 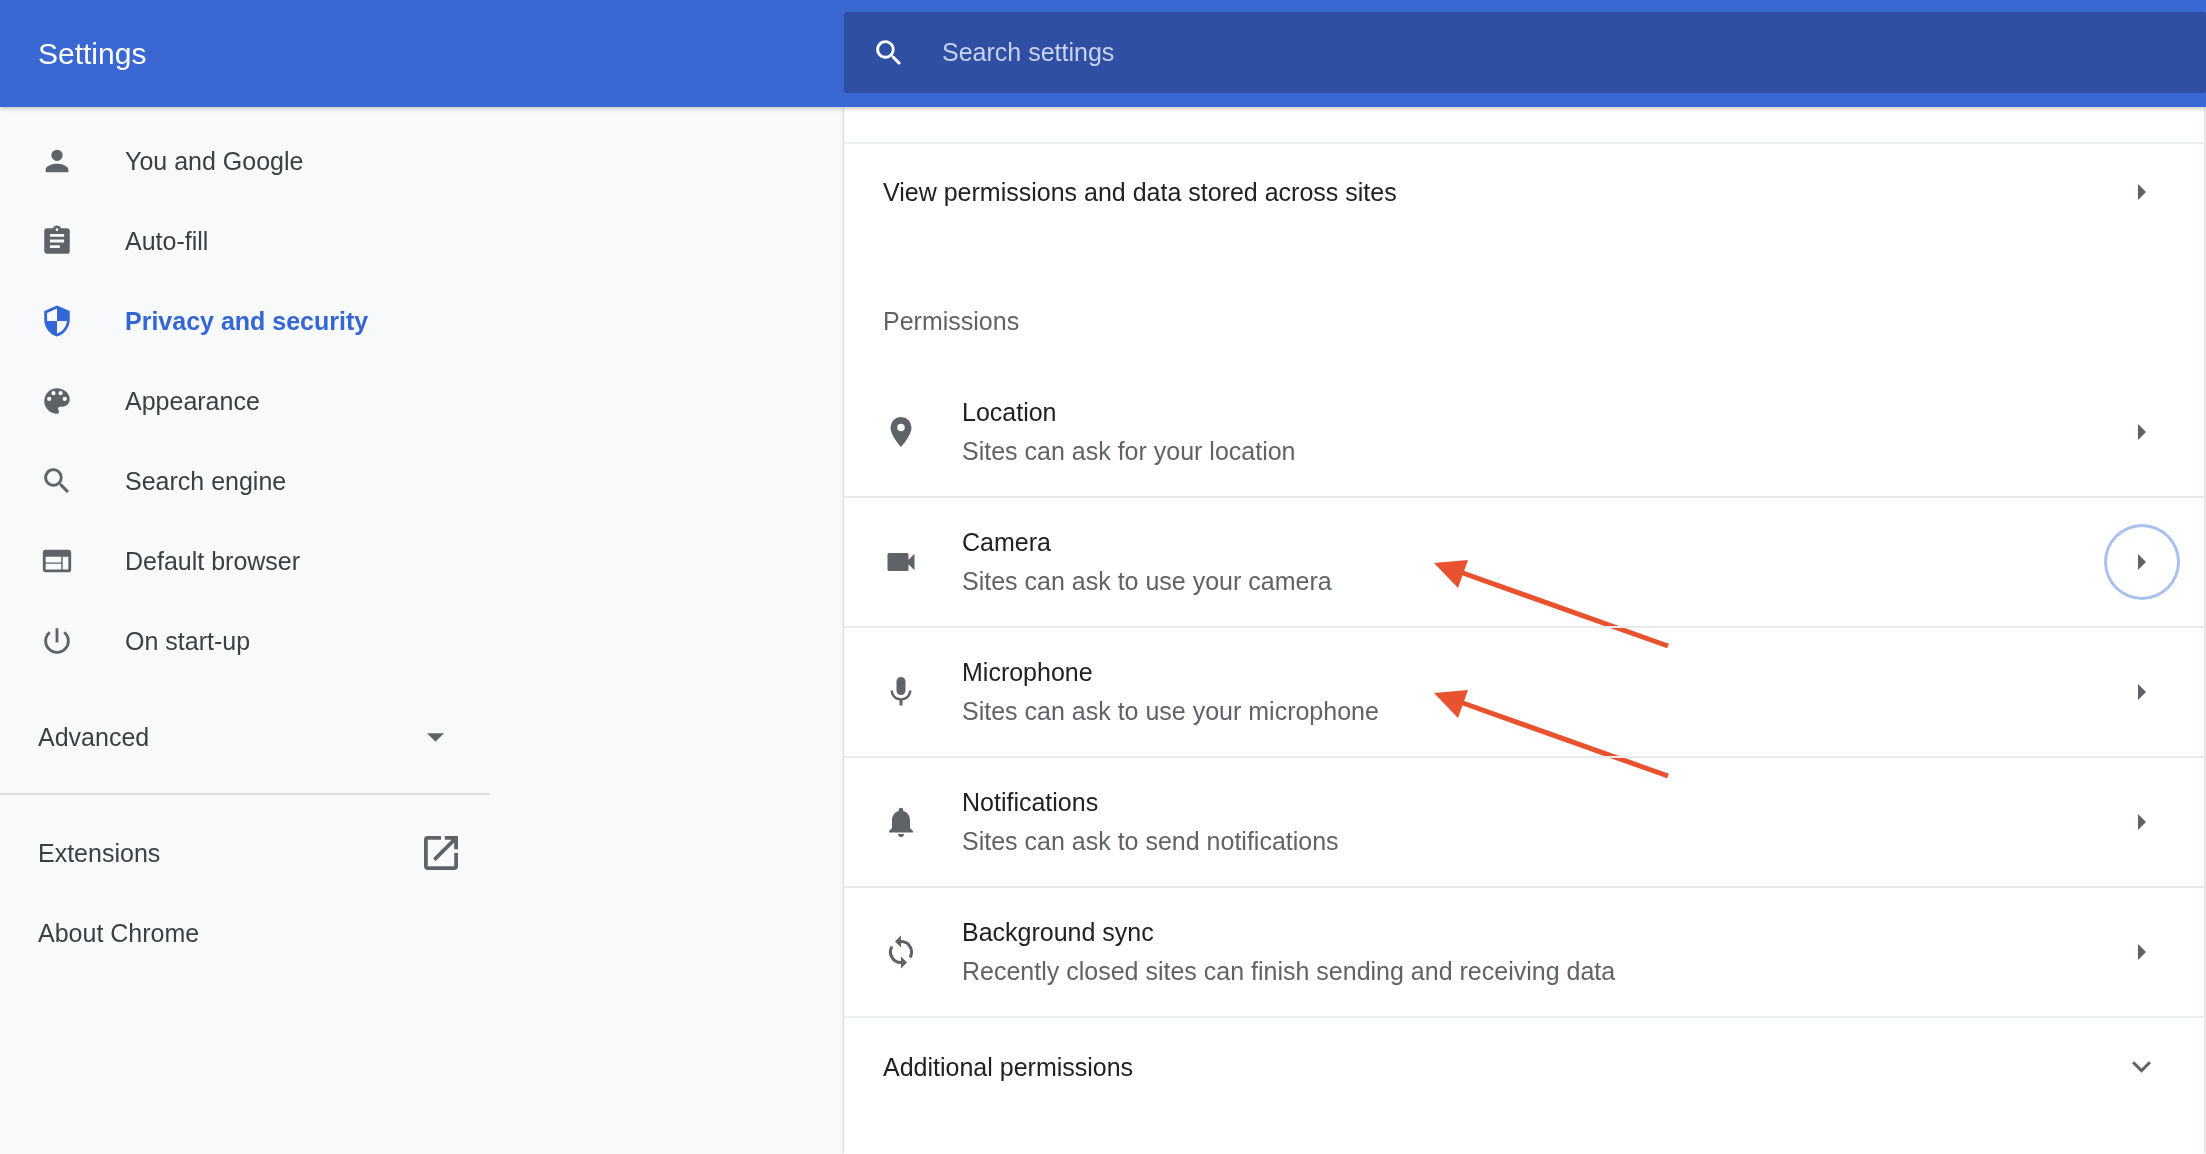 I want to click on sidebar-item: Privacy and security, so click(x=422, y=321).